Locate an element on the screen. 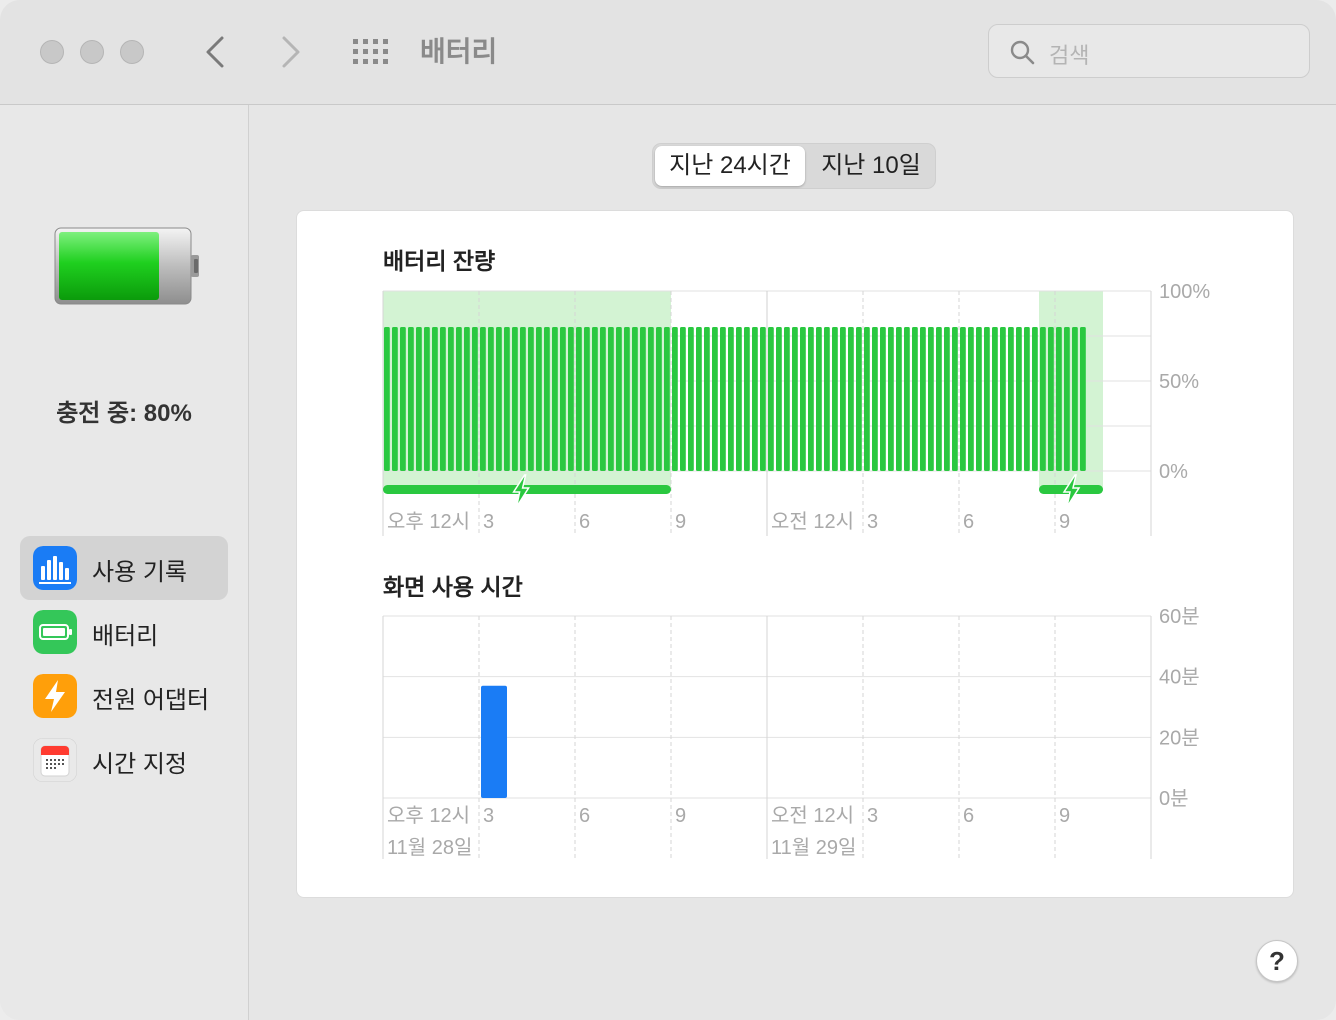 This screenshot has height=1020, width=1336. segment-last-10-days: 지난 10일 is located at coordinates (871, 166).